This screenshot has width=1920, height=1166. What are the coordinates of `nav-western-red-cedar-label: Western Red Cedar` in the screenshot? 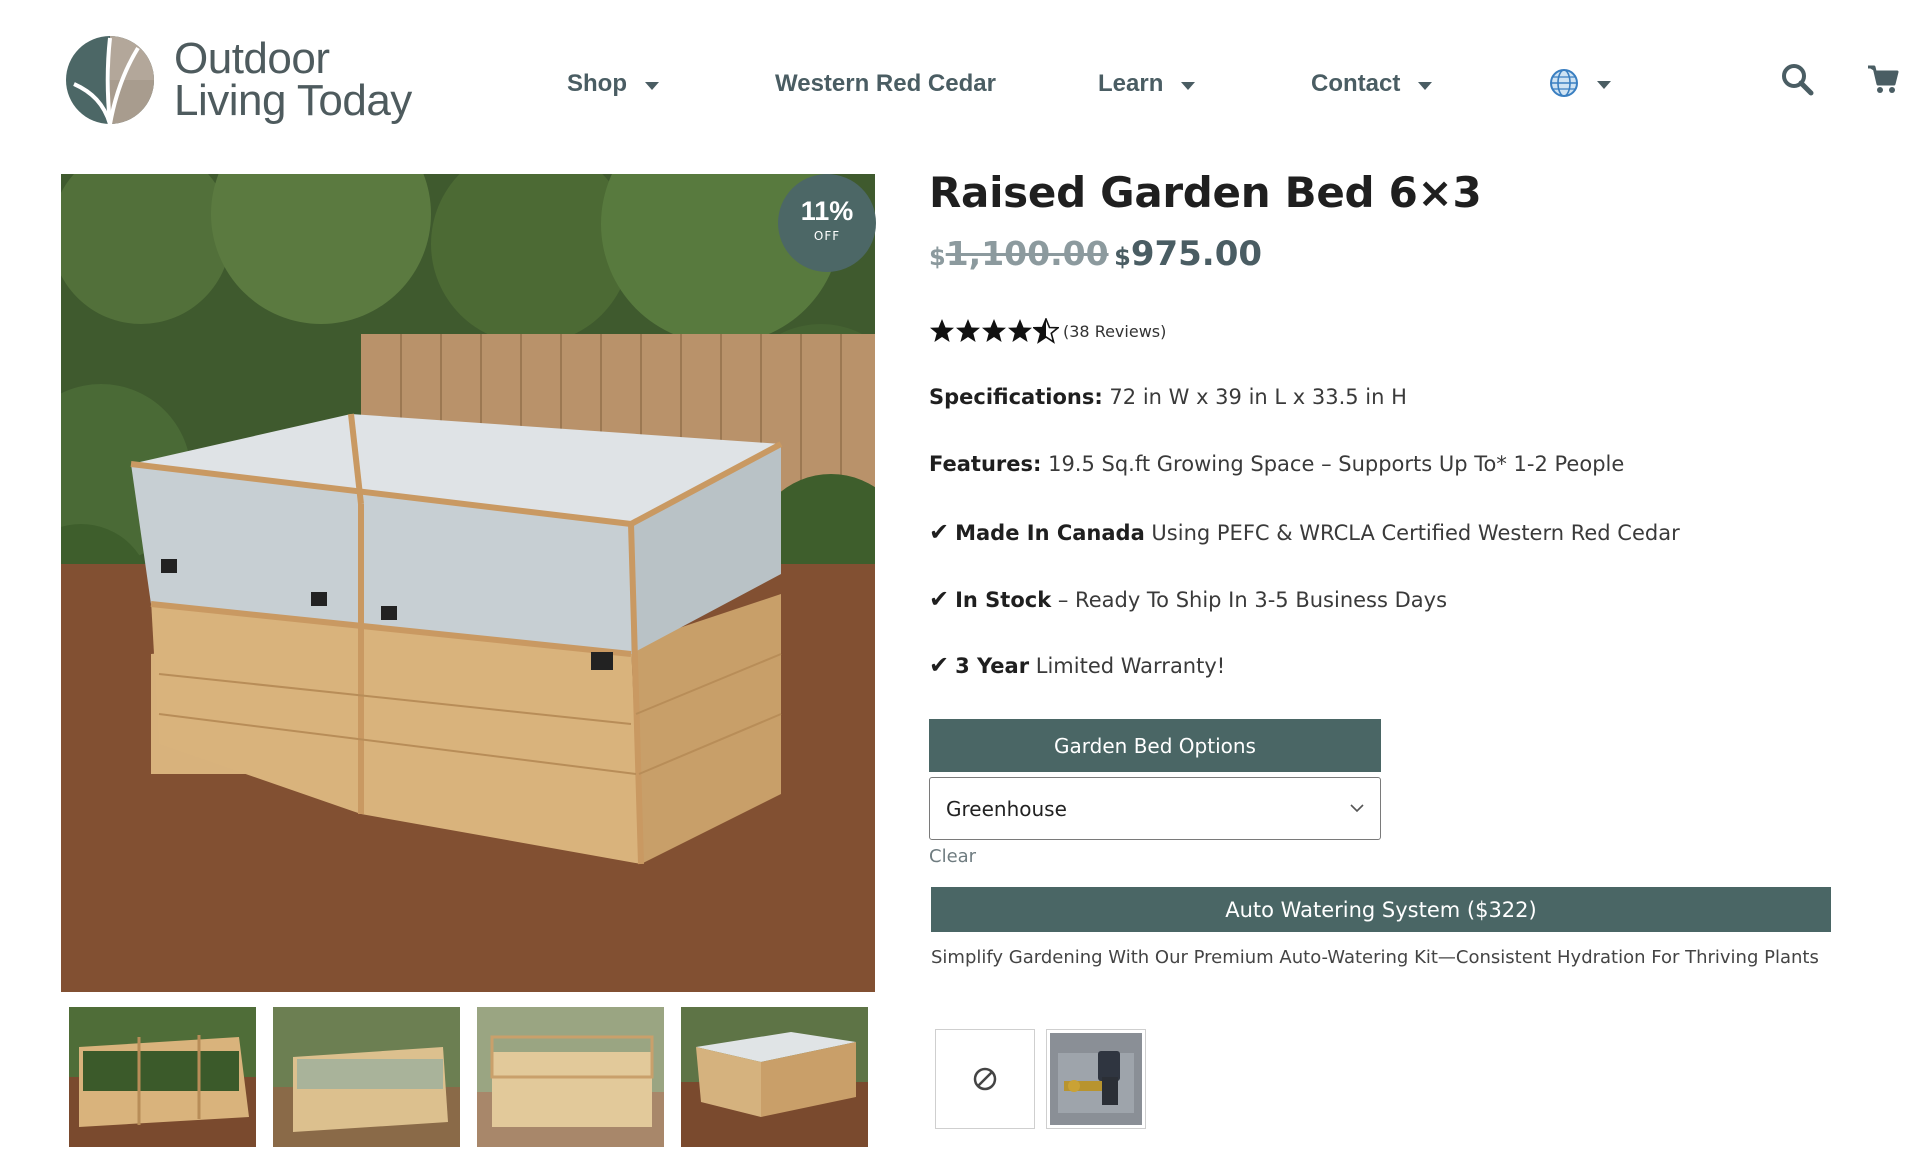 It's located at (885, 83).